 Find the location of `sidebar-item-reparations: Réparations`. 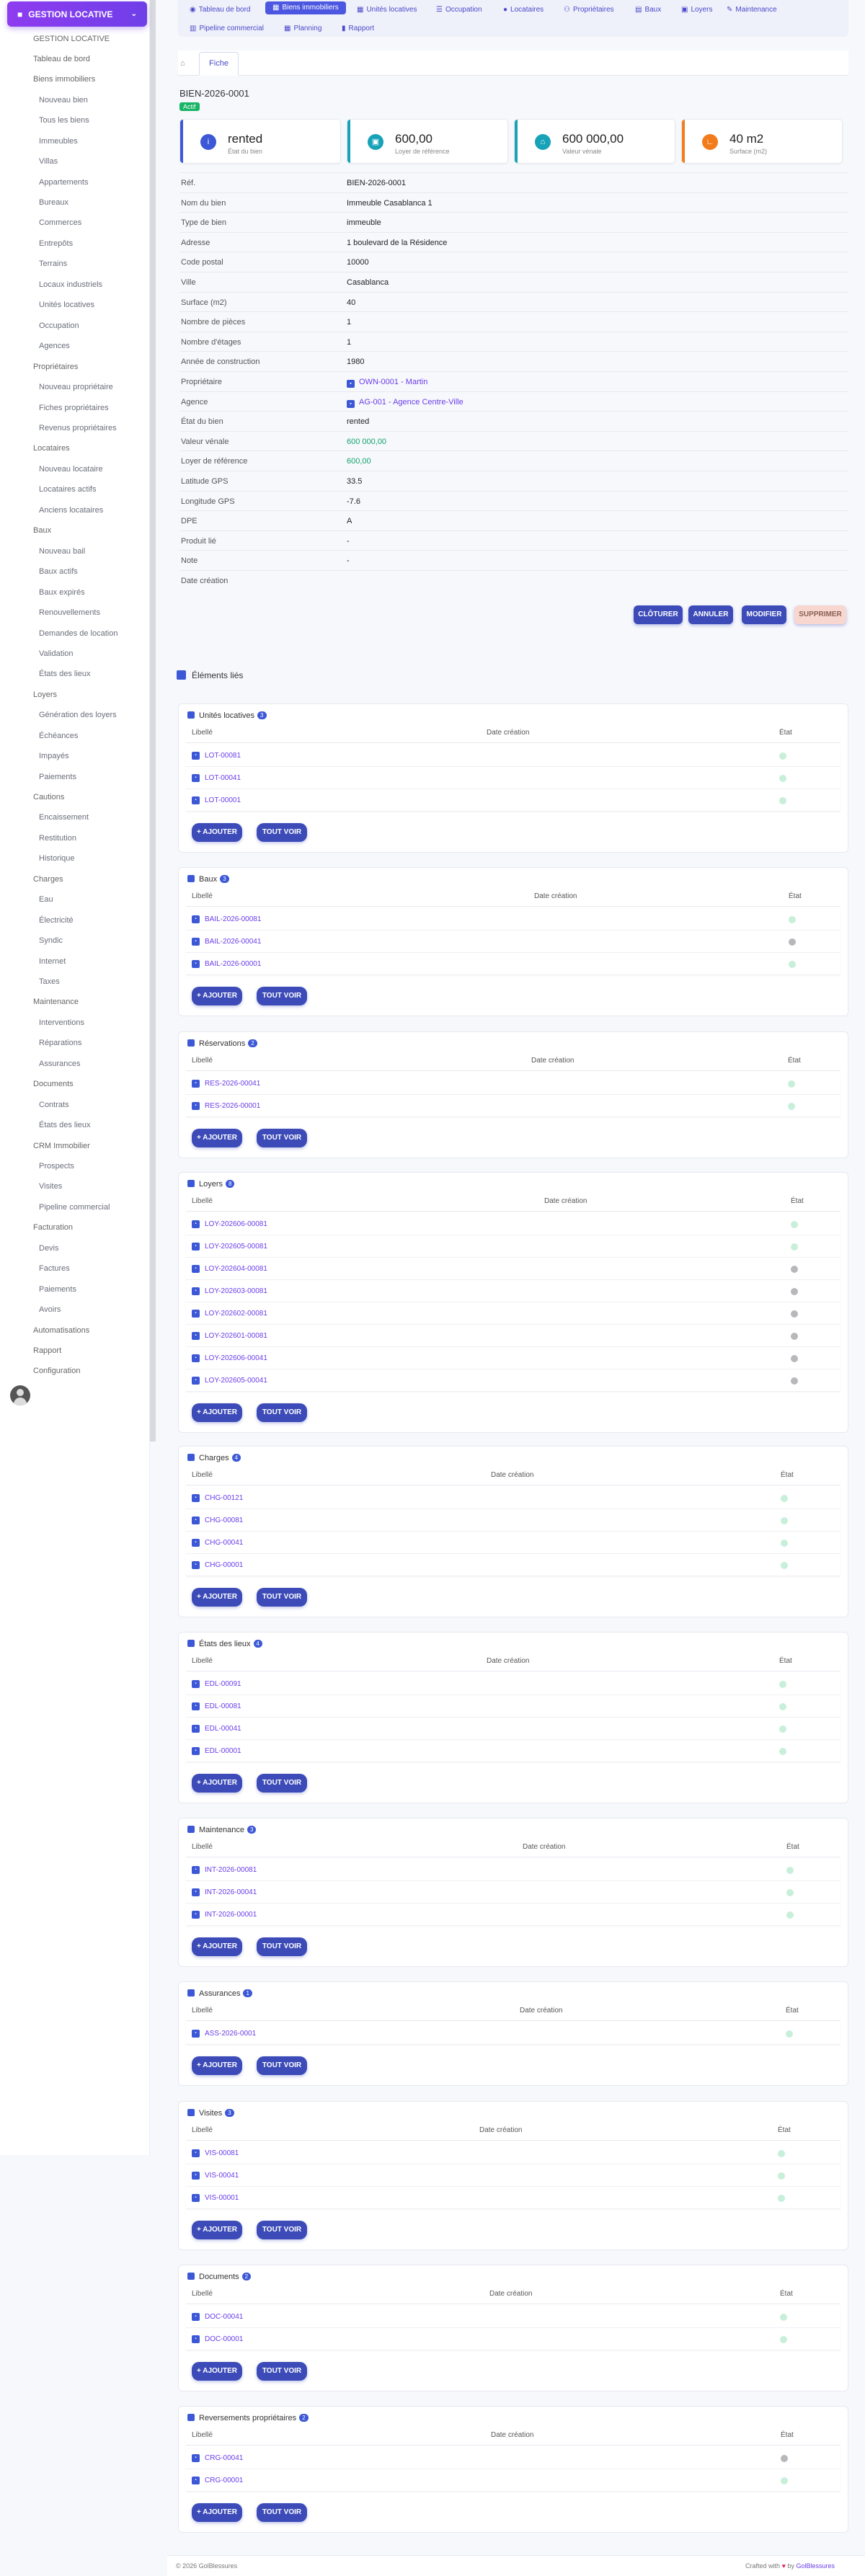

sidebar-item-reparations: Réparations is located at coordinates (60, 1043).